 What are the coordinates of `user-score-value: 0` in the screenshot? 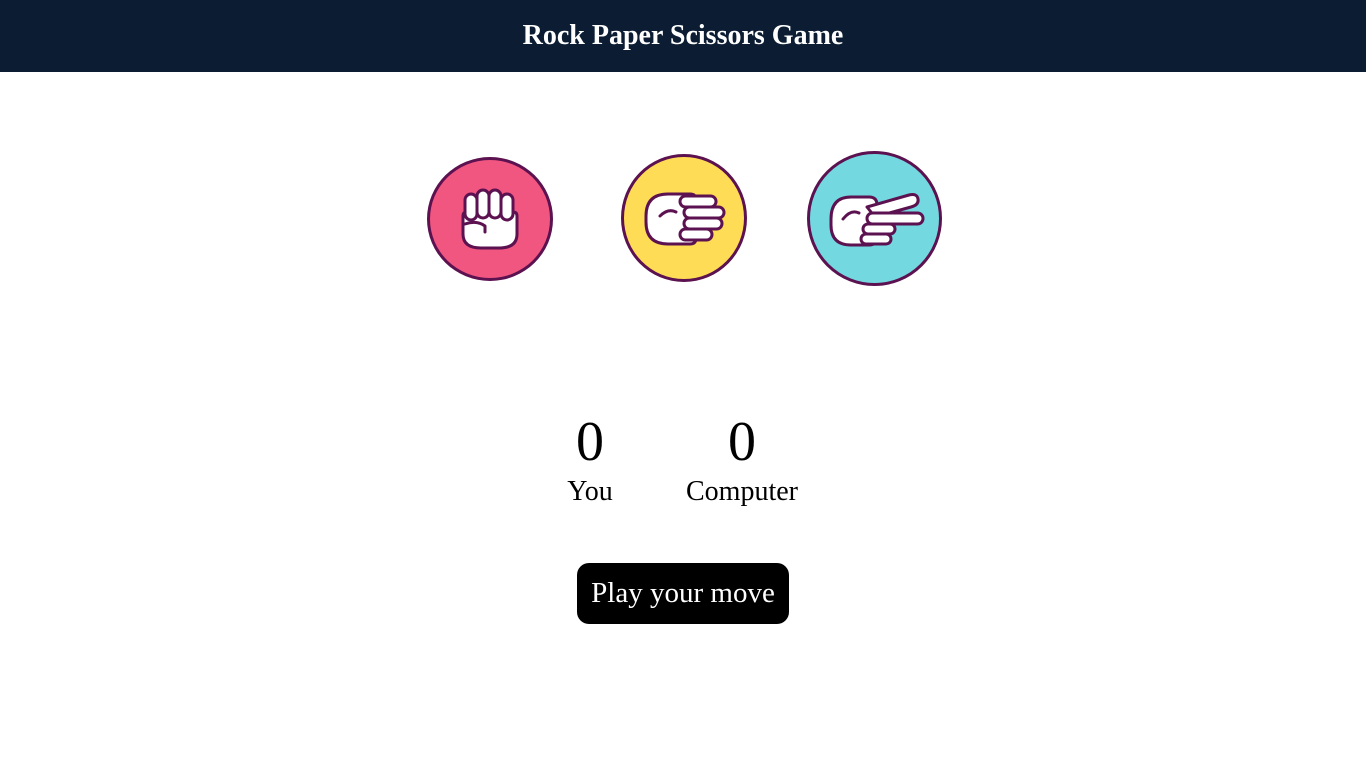 It's located at (590, 442).